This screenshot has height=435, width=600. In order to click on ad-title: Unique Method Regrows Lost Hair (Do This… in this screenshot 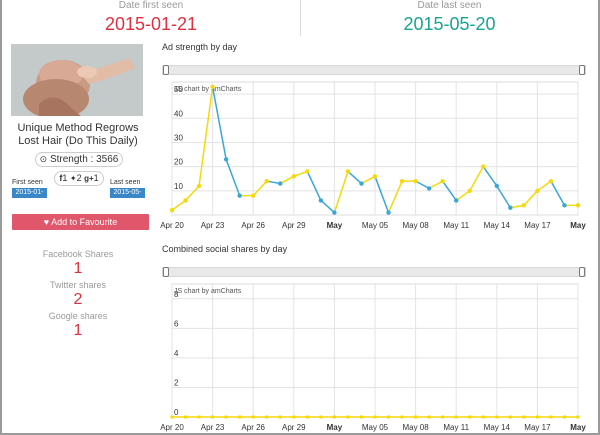, I will do `click(78, 135)`.